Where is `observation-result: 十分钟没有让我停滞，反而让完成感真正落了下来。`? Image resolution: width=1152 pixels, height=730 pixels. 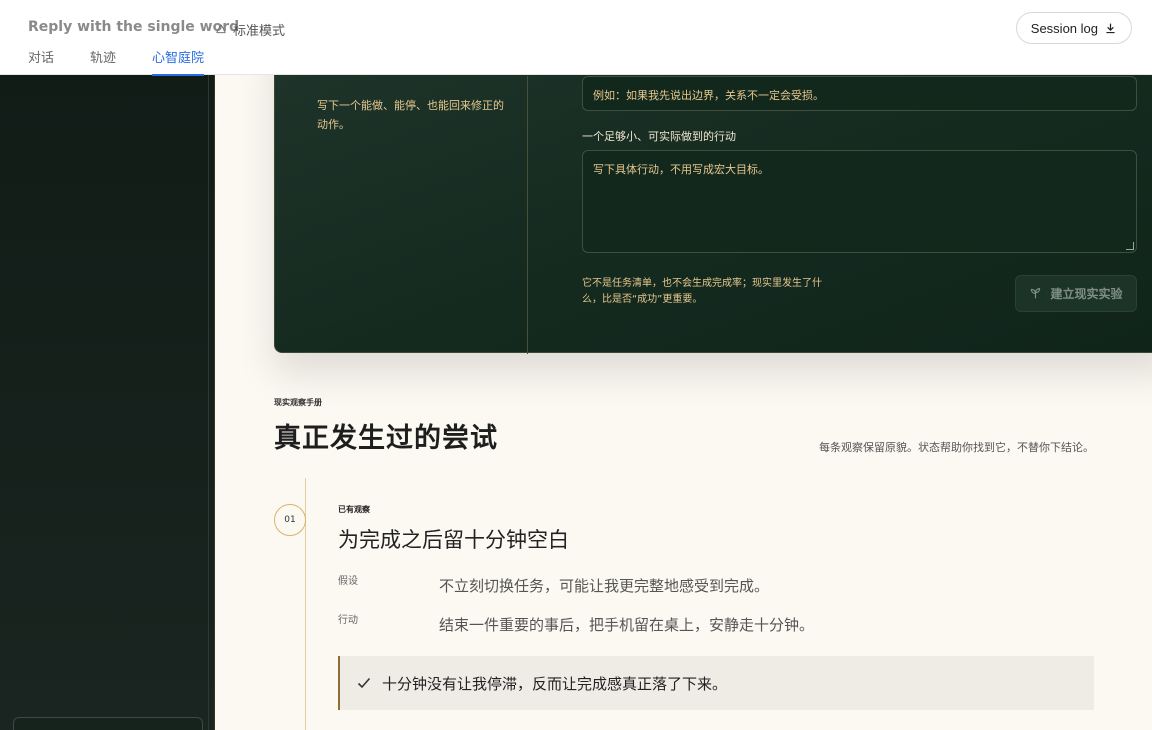 observation-result: 十分钟没有让我停滞，反而让完成感真正落了下来。 is located at coordinates (716, 683).